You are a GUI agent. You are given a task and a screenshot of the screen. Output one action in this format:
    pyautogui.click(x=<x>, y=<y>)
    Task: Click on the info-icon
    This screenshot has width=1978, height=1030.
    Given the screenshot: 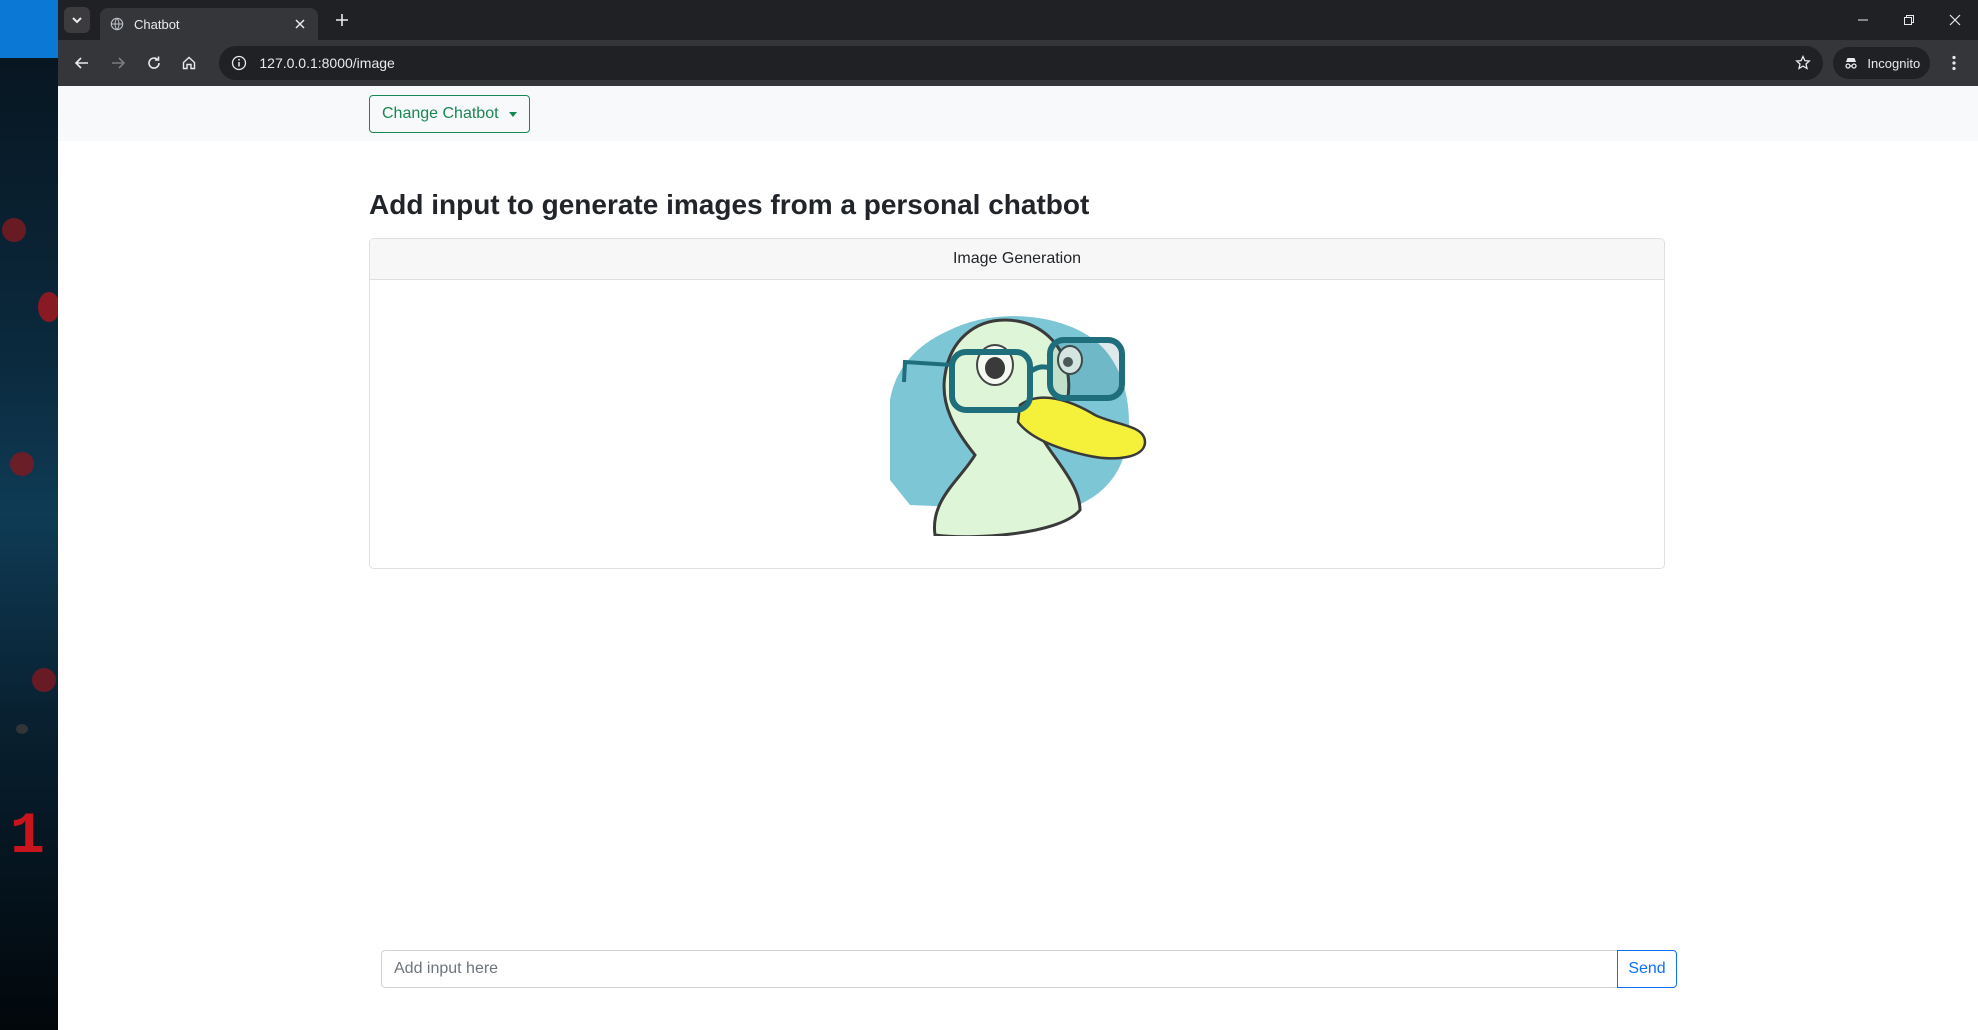 What is the action you would take?
    pyautogui.click(x=239, y=63)
    